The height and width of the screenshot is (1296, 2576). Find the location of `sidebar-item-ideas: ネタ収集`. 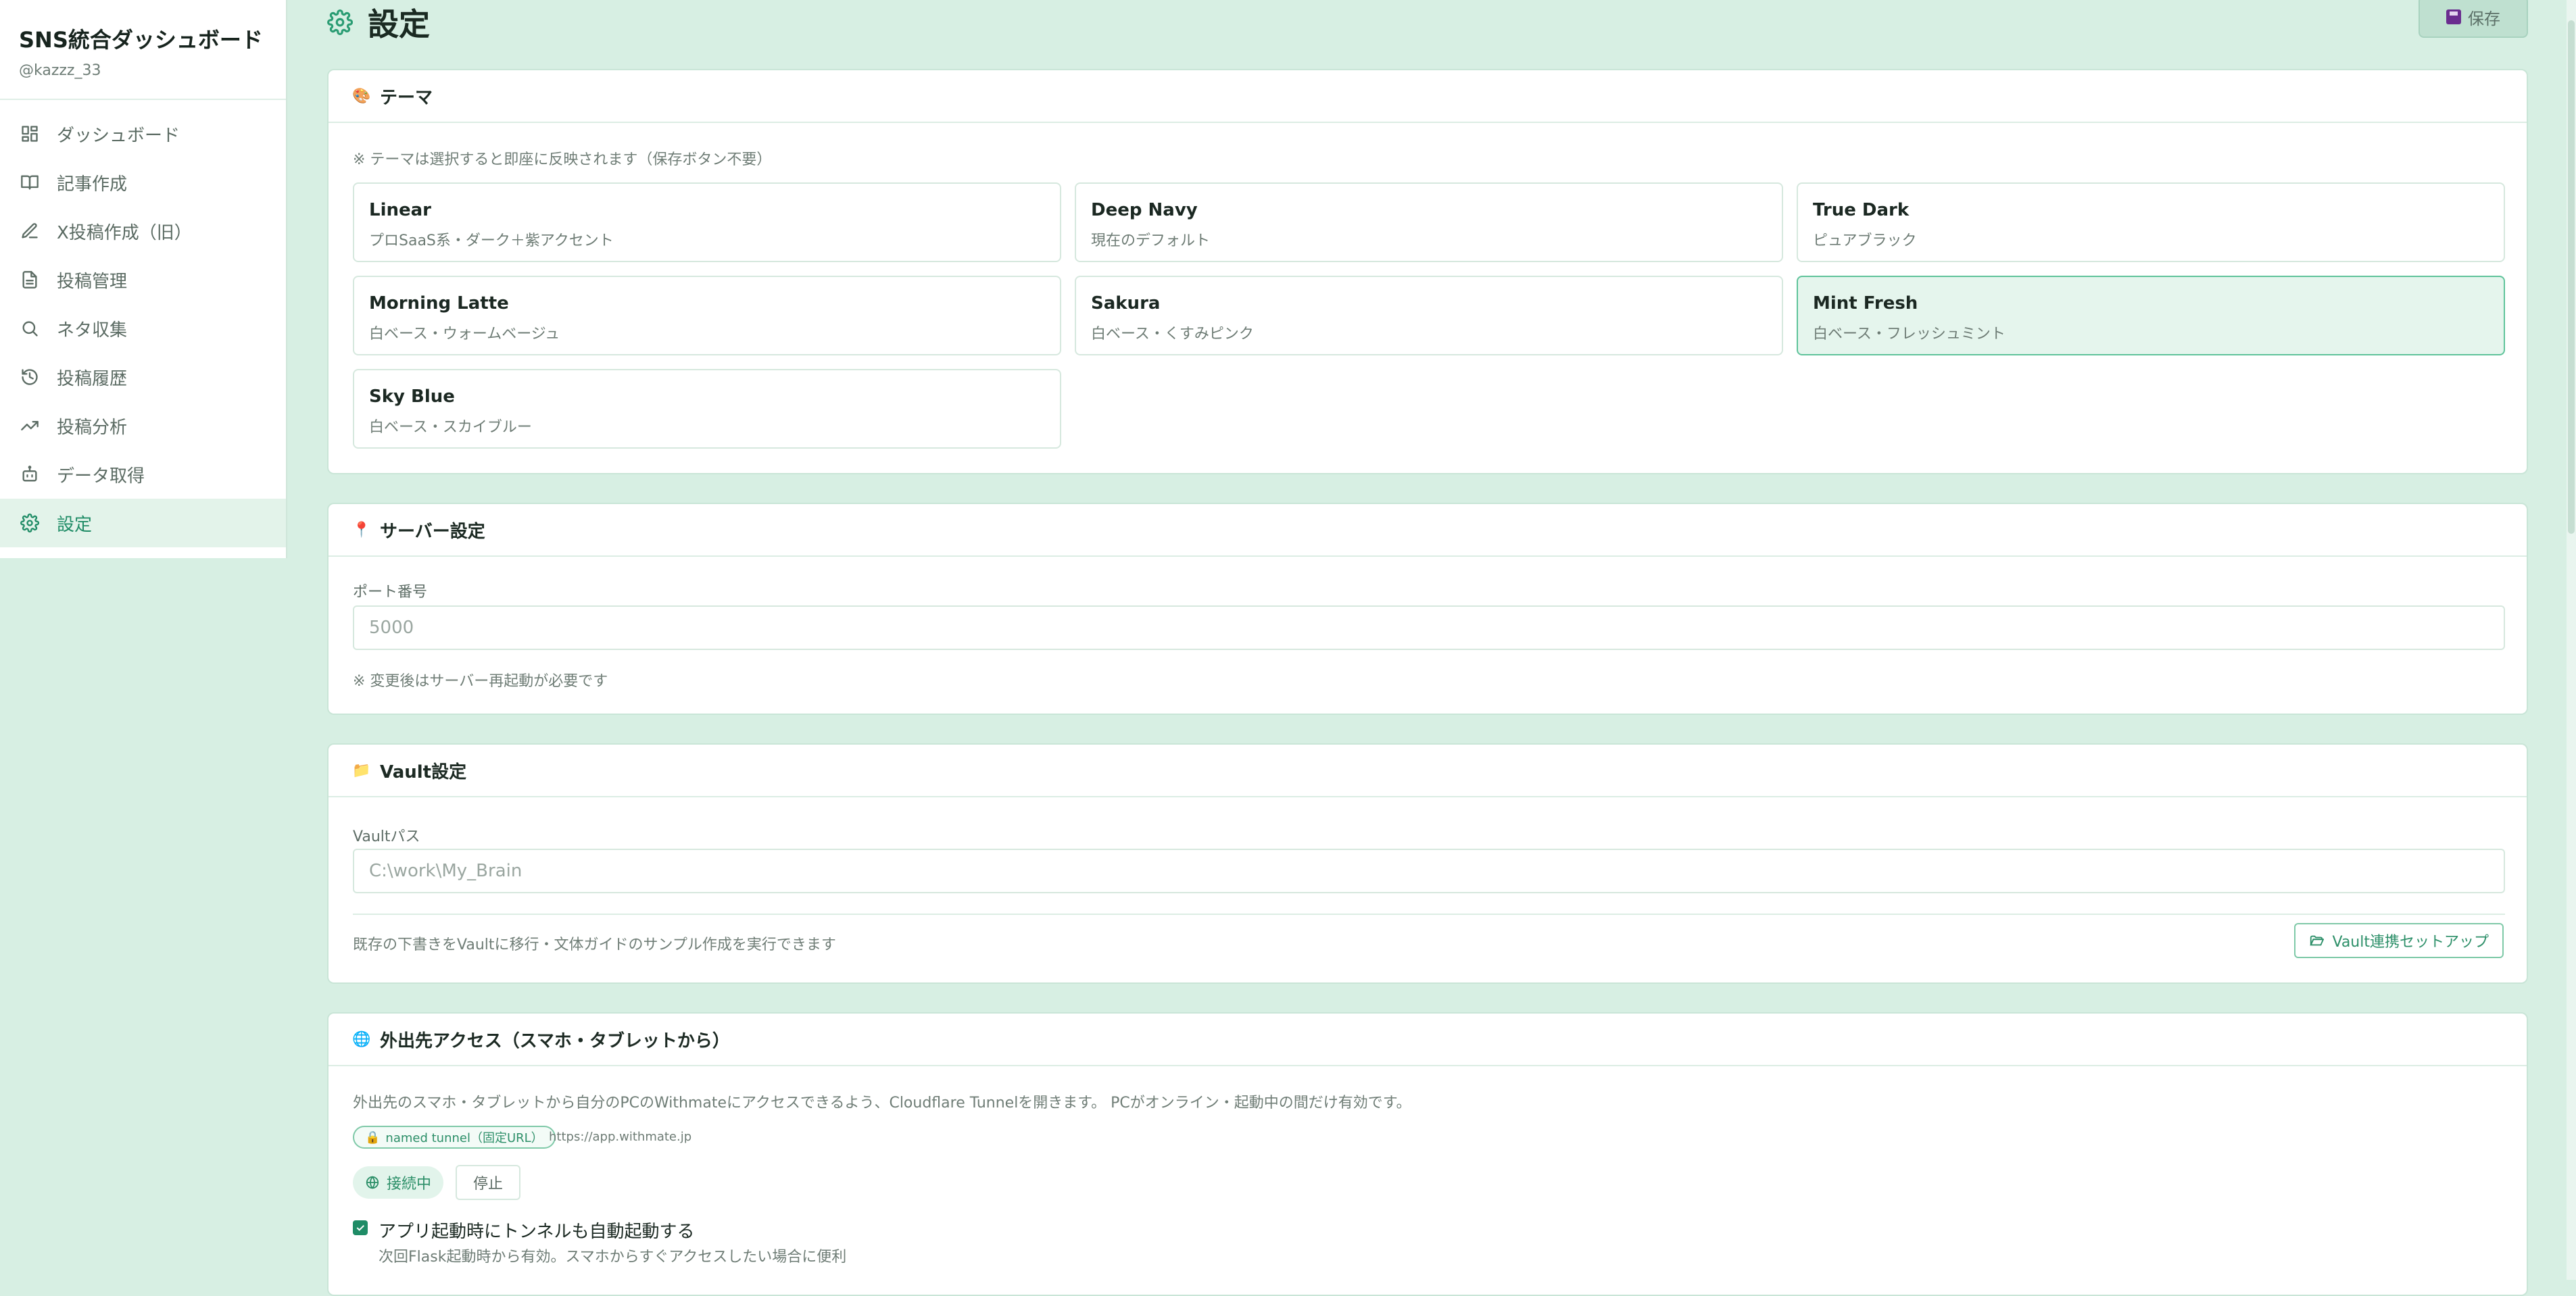

sidebar-item-ideas: ネタ収集 is located at coordinates (143, 328).